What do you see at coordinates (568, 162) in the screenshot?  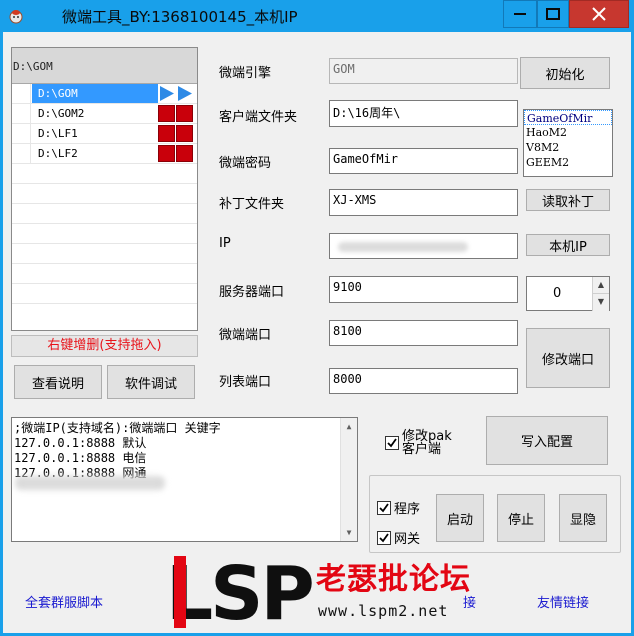 I see `server-type-item: GEEM2` at bounding box center [568, 162].